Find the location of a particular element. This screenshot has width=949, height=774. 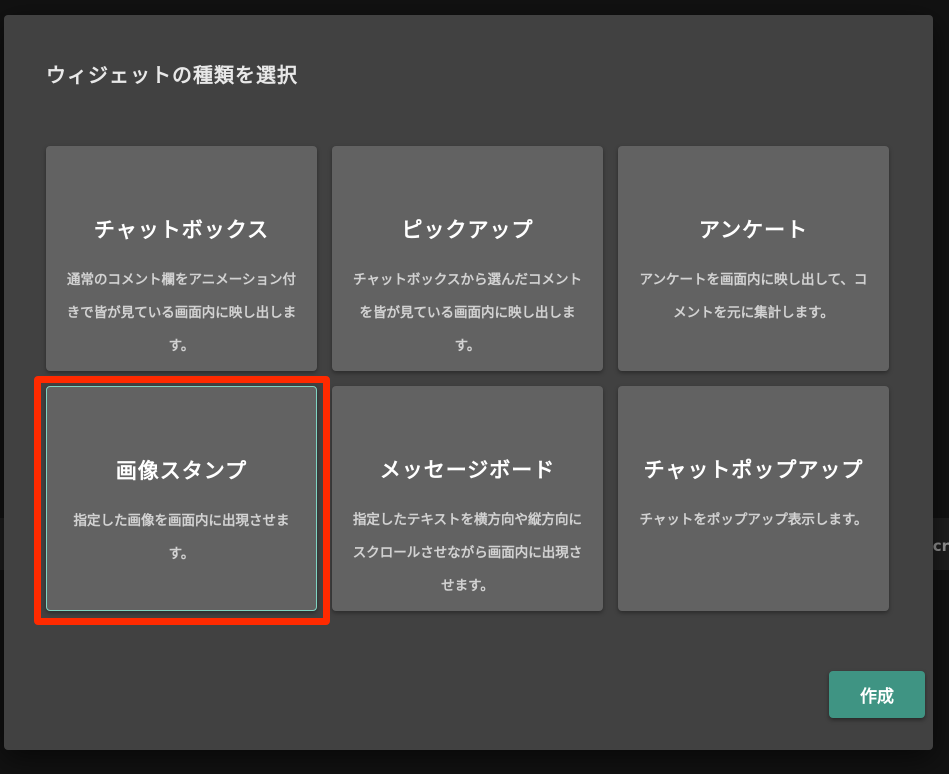

desc-line: 指定した画像を画面内に出現させま is located at coordinates (181, 521).